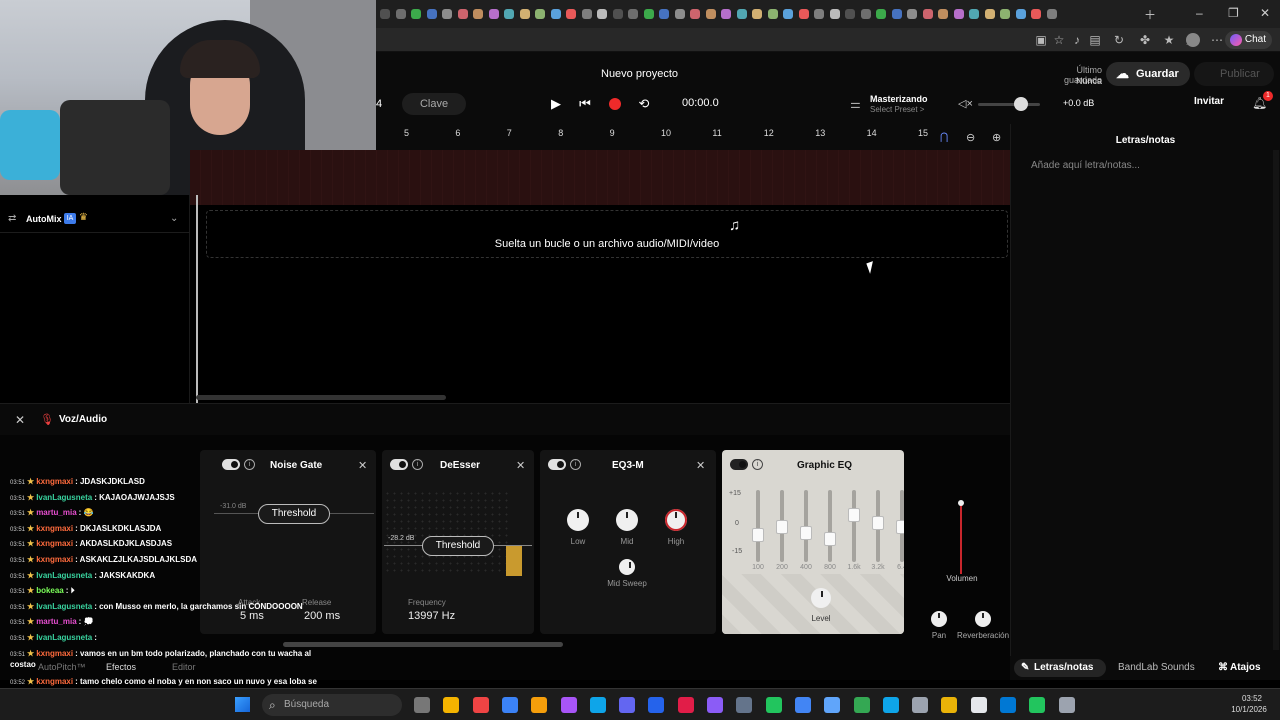 Image resolution: width=1280 pixels, height=720 pixels. What do you see at coordinates (1233, 13) in the screenshot?
I see `maximize-icon: ❐` at bounding box center [1233, 13].